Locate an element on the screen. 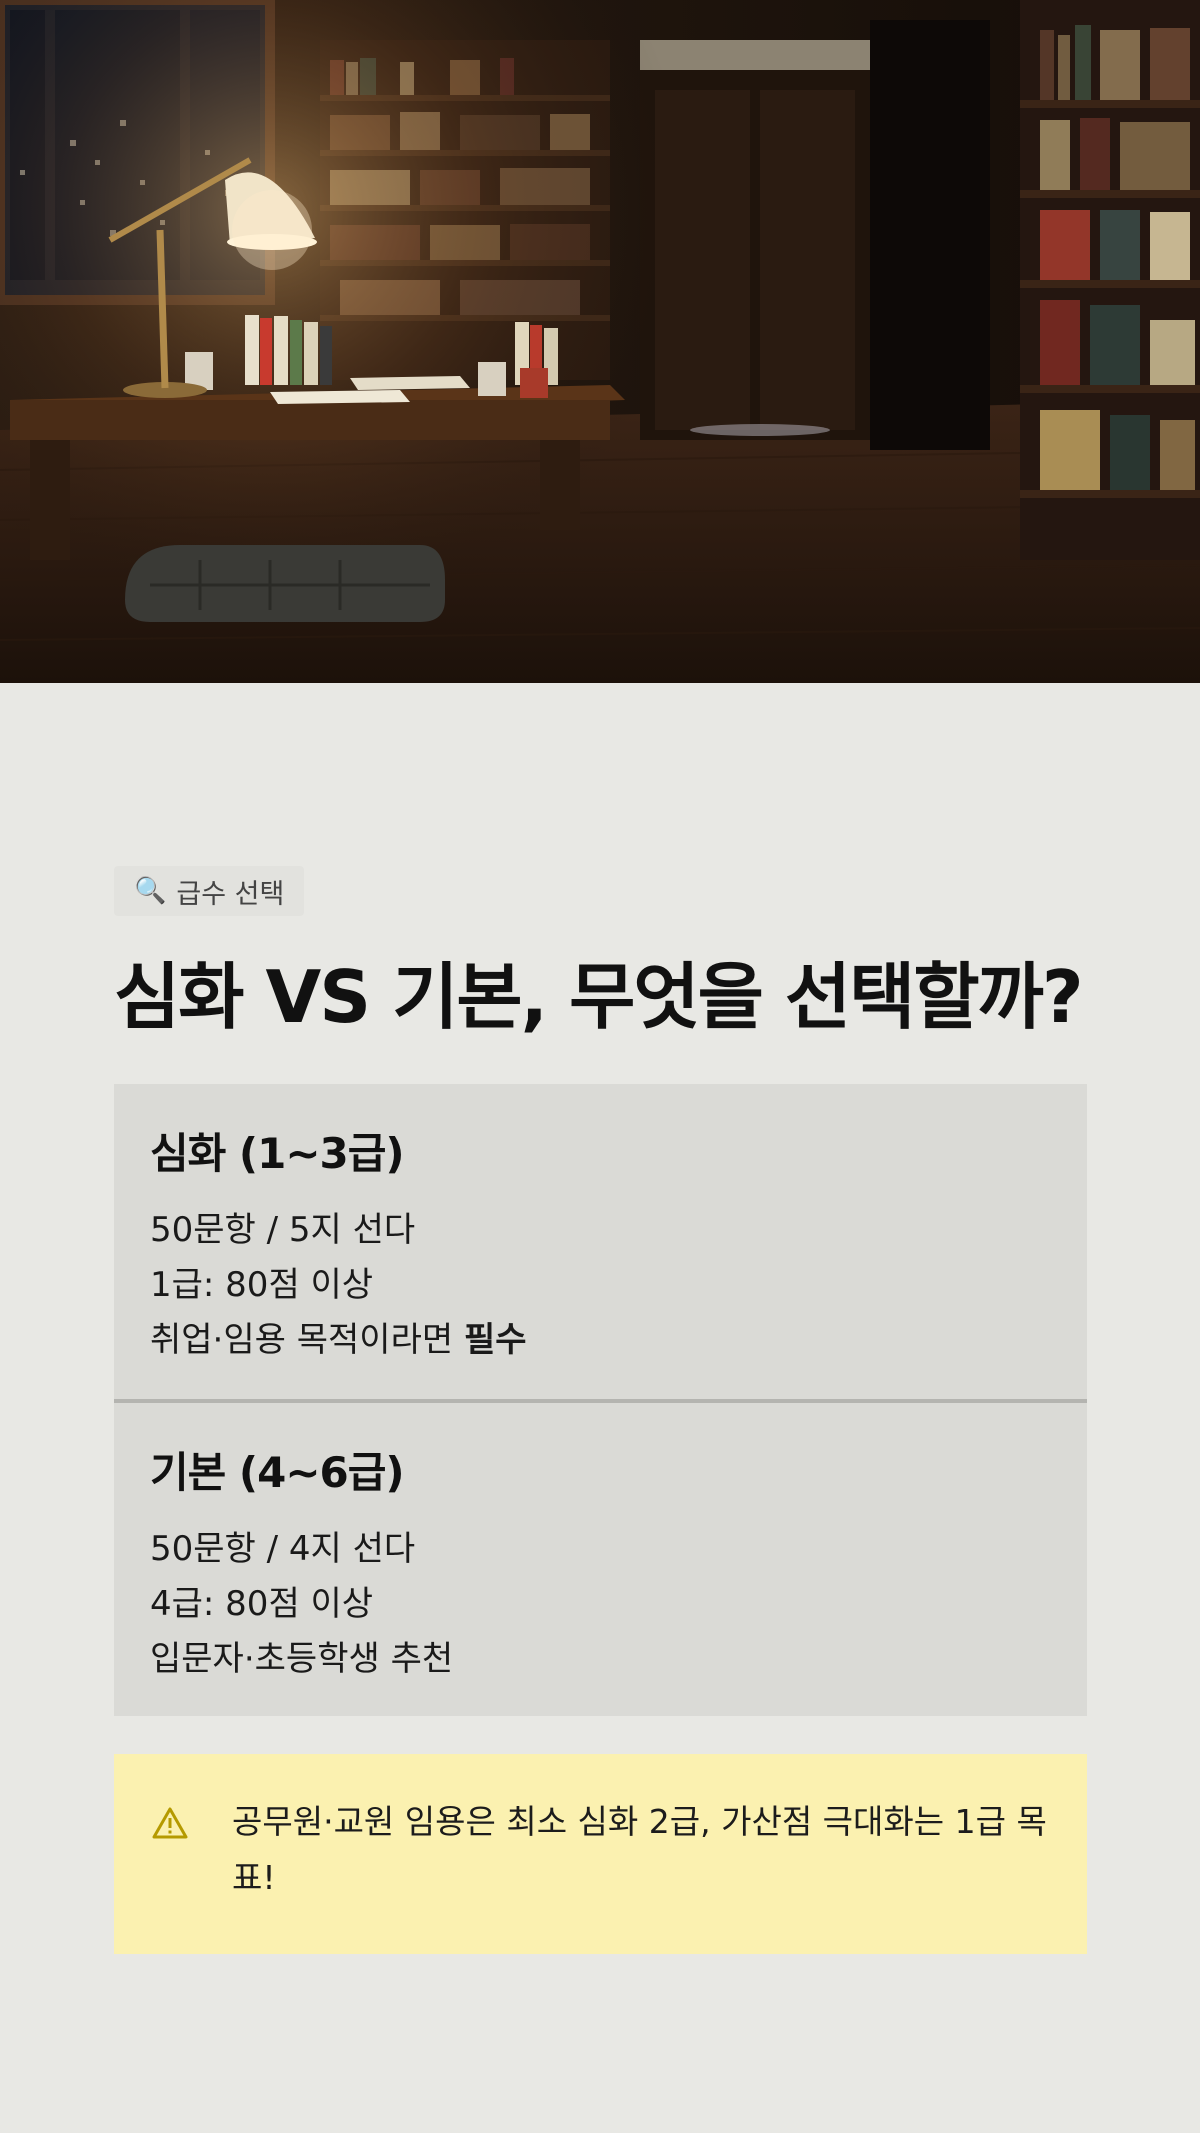  card-title: 기본 (4~6급) is located at coordinates (277, 1472).